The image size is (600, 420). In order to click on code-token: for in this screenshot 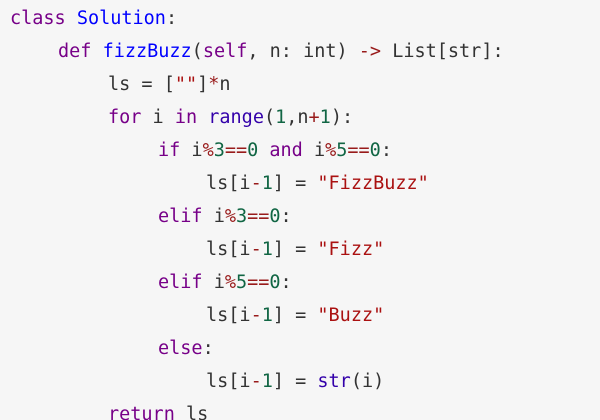, I will do `click(125, 117)`.